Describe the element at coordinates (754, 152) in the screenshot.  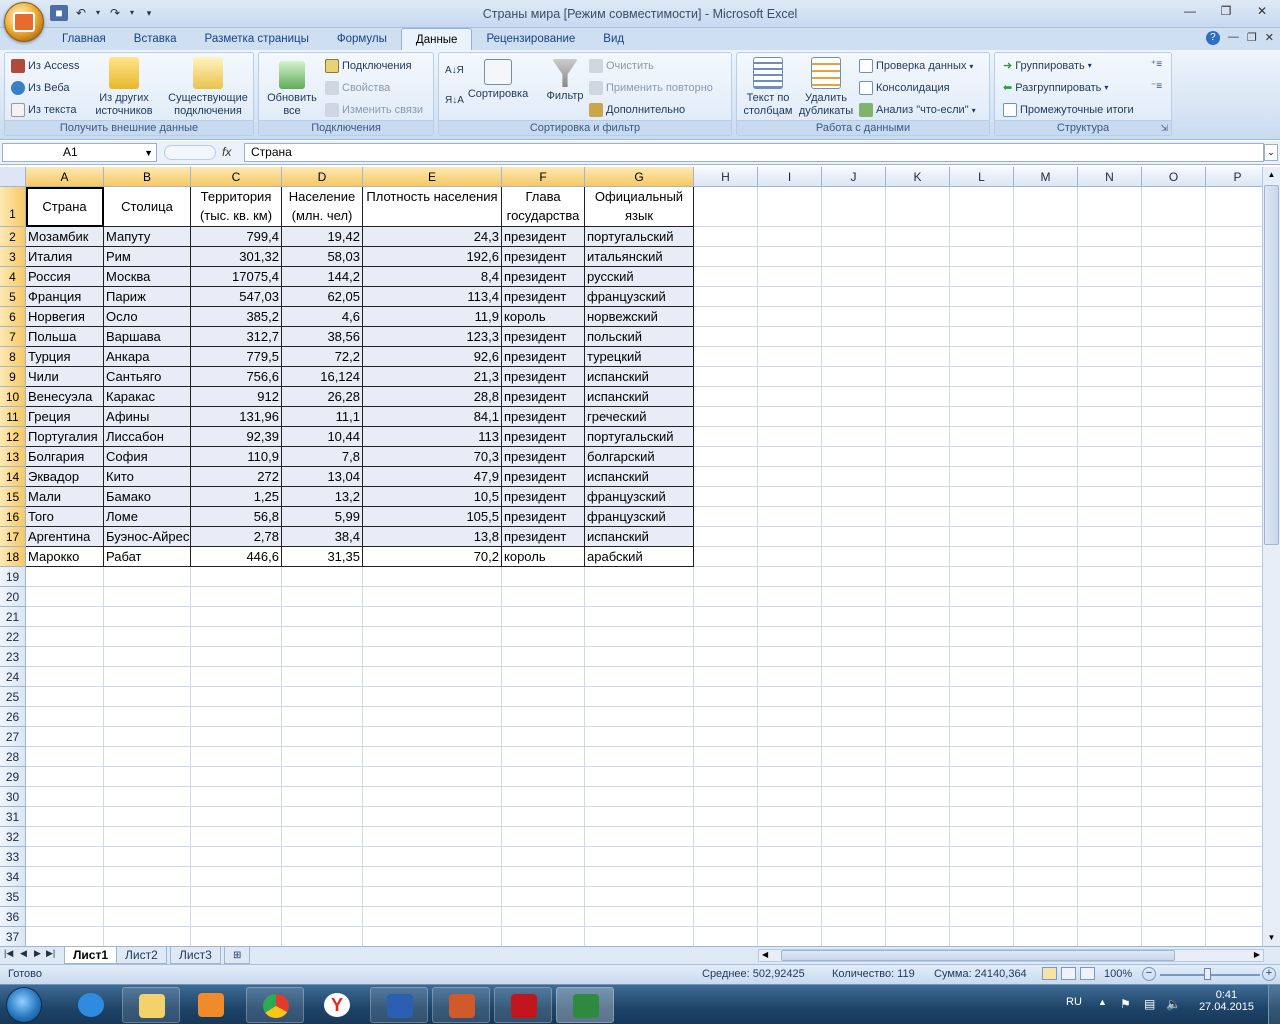
I see `formula-input: Страна` at that location.